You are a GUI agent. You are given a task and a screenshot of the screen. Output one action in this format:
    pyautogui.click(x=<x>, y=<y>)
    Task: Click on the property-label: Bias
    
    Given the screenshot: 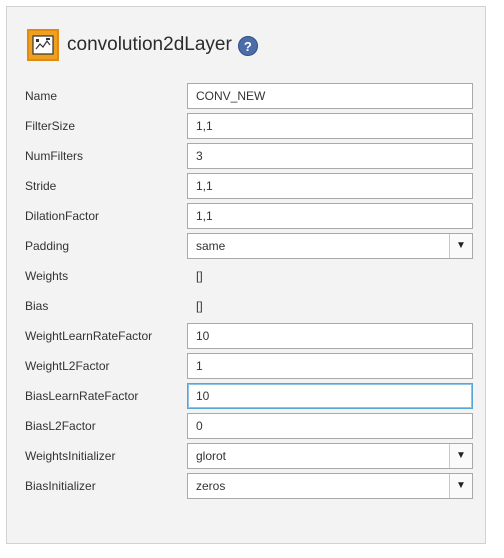 What is the action you would take?
    pyautogui.click(x=37, y=306)
    